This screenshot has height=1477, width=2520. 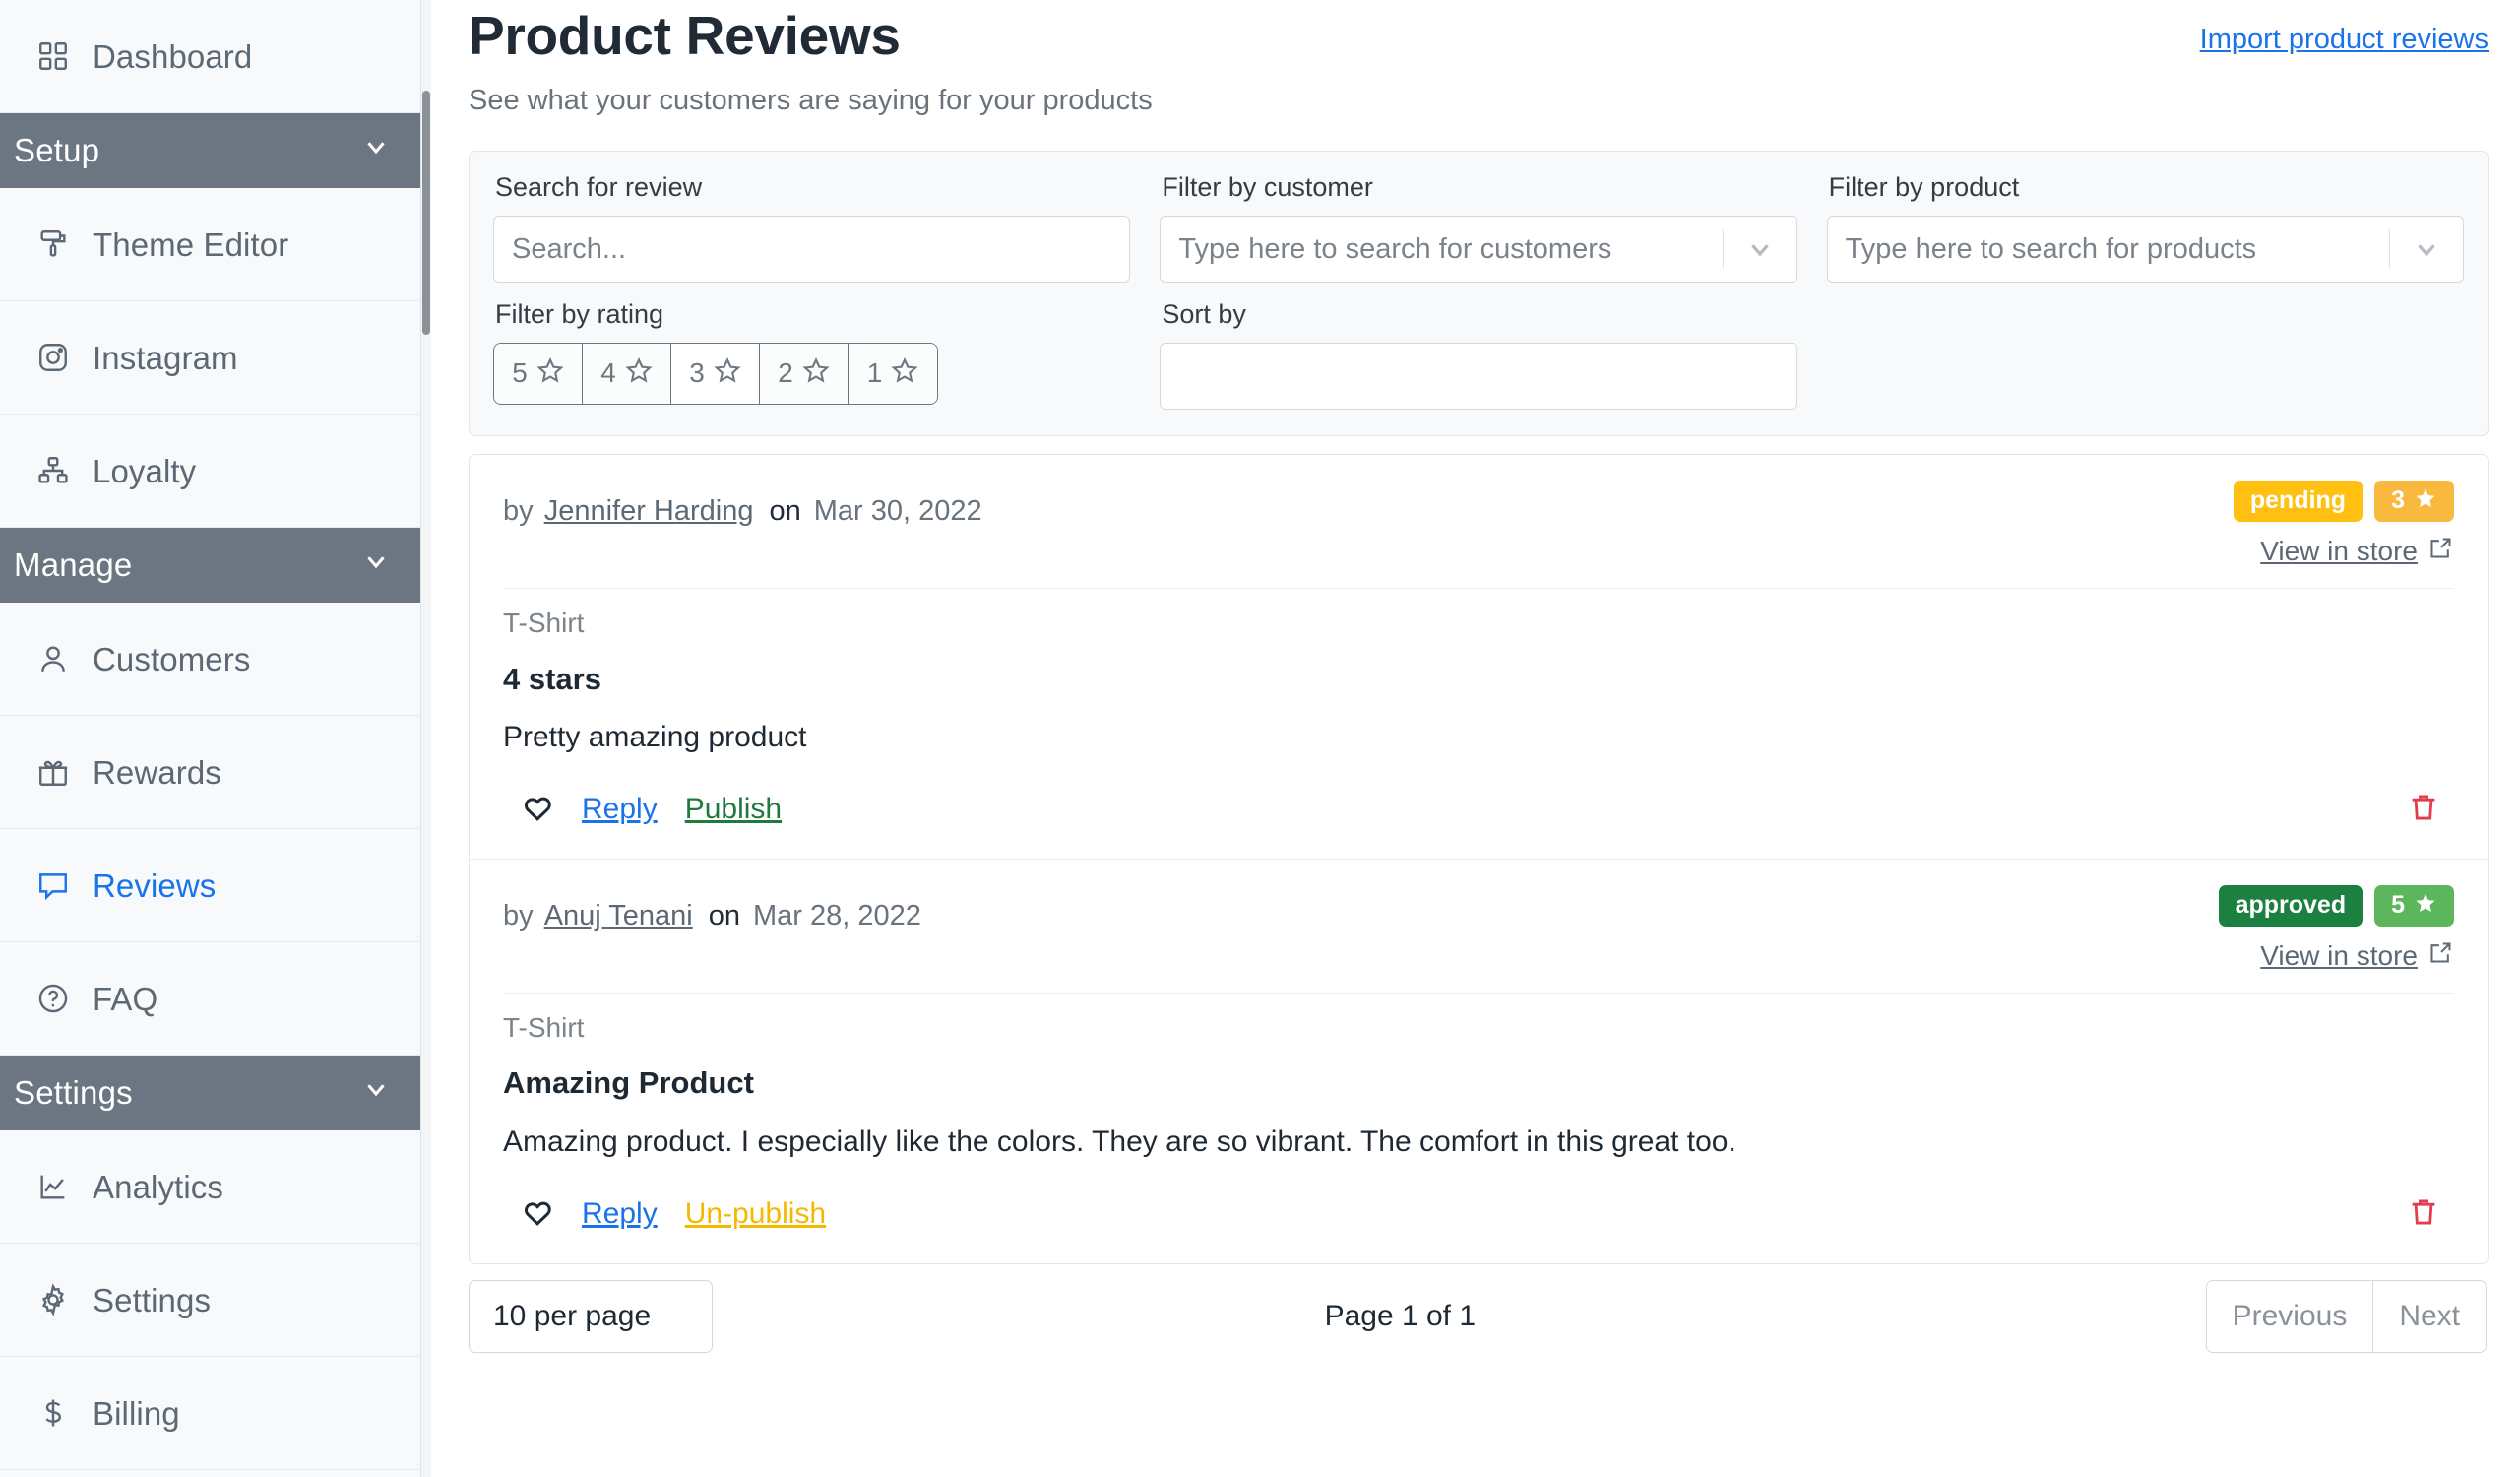 I want to click on review-author-link: Jennifer Harding, so click(x=649, y=511).